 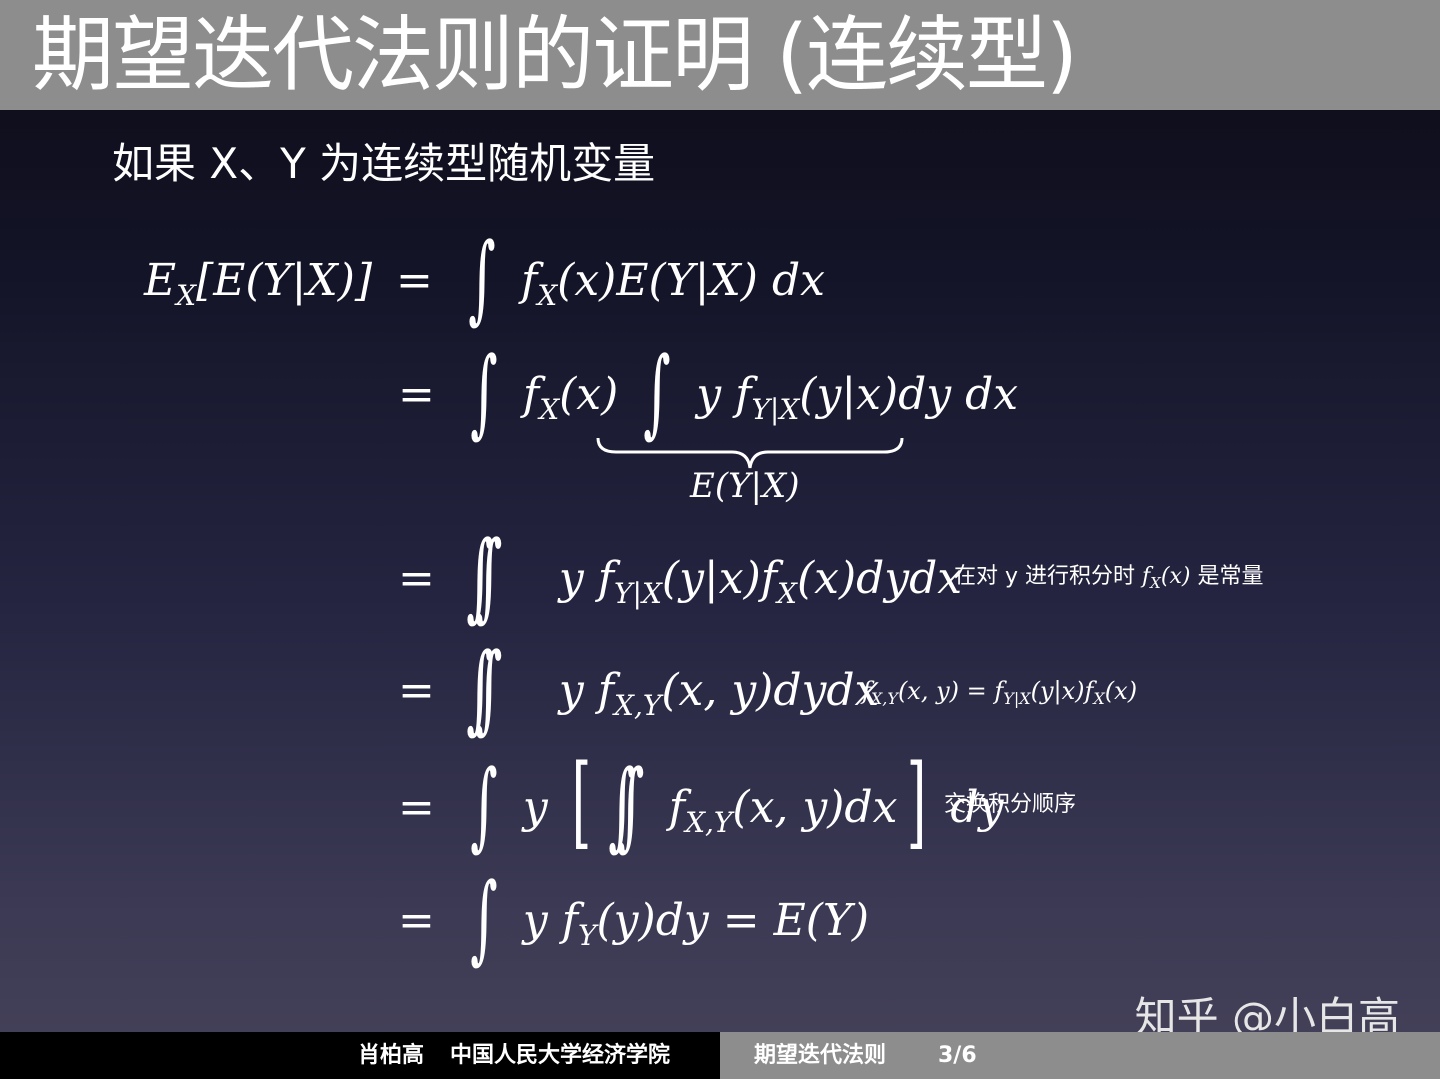 What do you see at coordinates (770, 690) in the screenshot?
I see `line4-b: (x, y)dydx` at bounding box center [770, 690].